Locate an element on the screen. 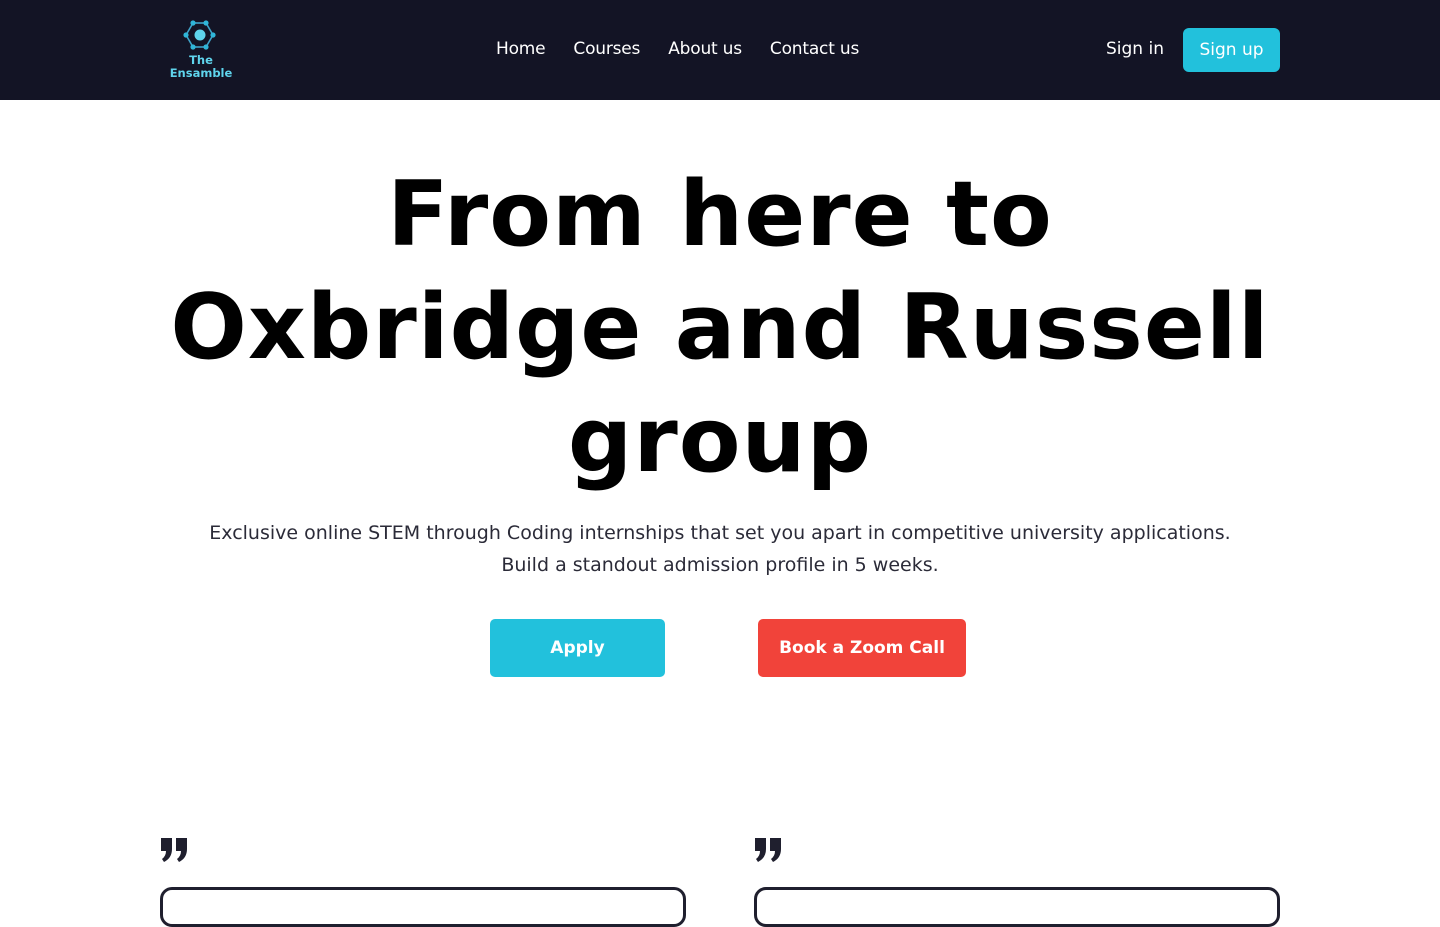  nav-contact-us: Contact us is located at coordinates (814, 49).